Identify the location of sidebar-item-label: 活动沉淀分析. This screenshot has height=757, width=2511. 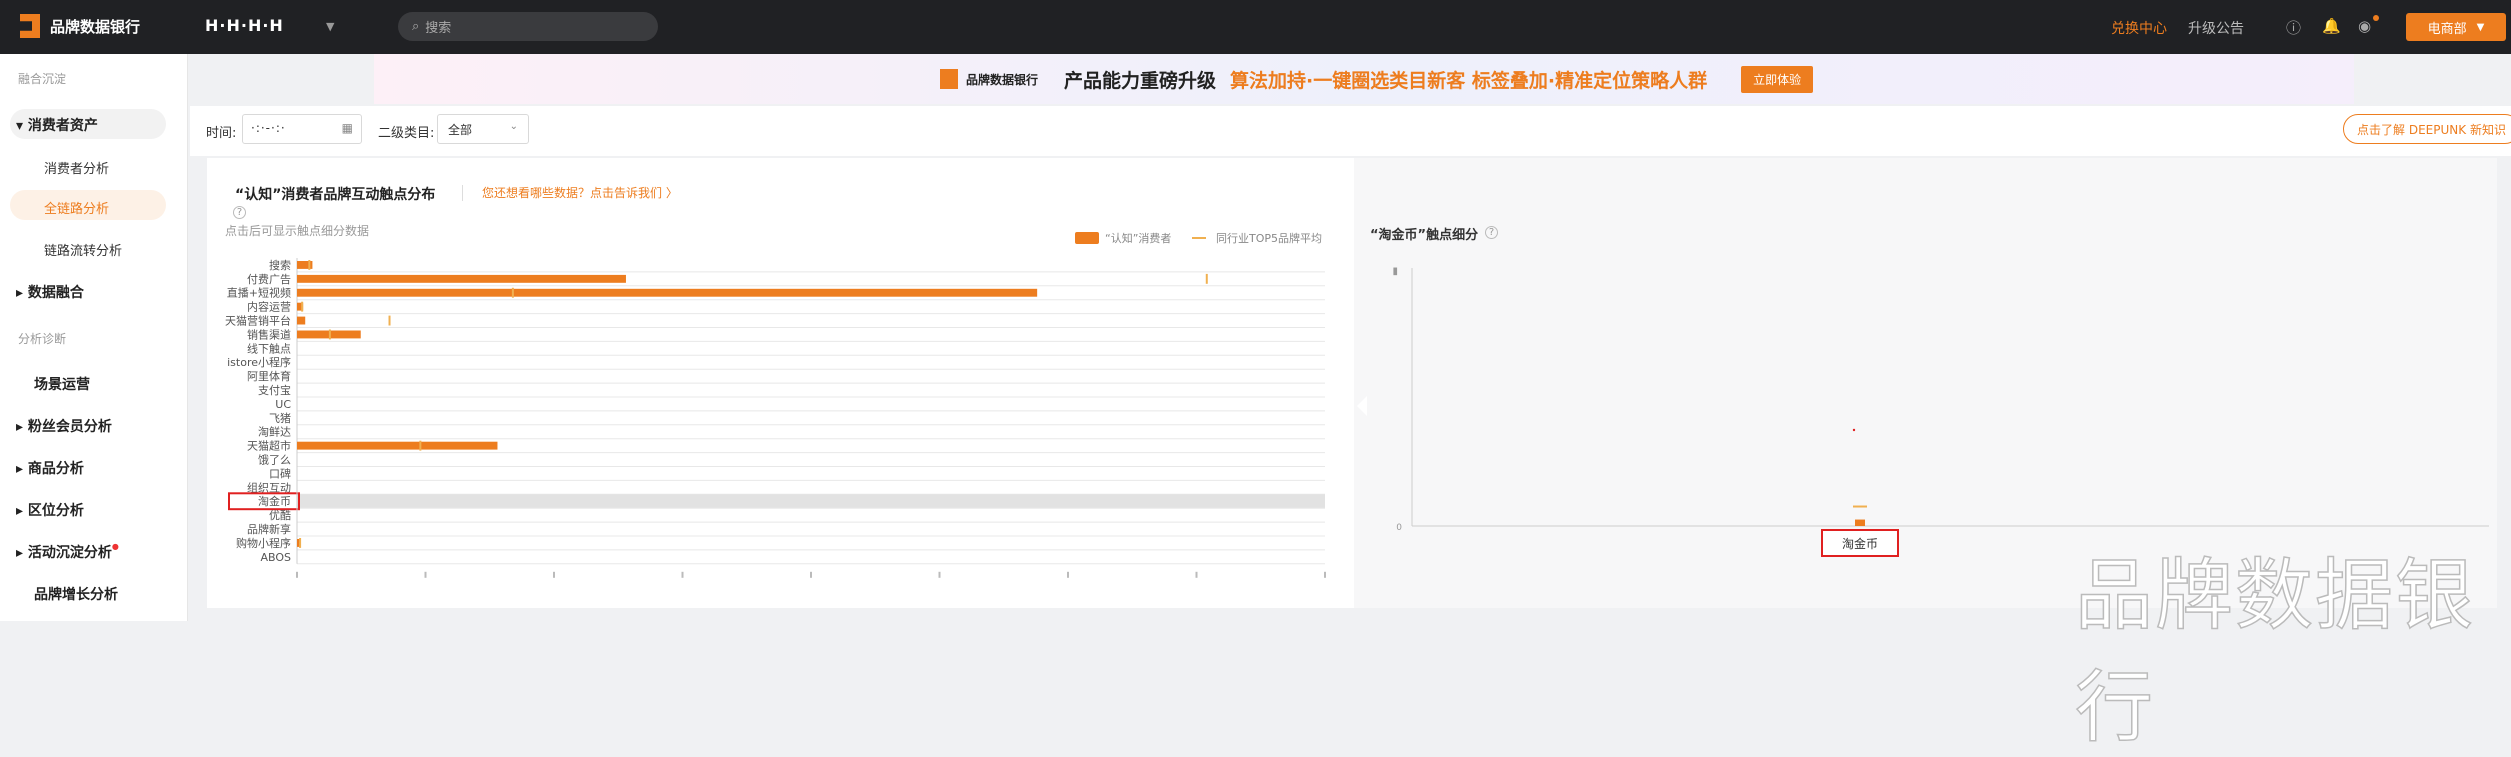
(69, 553).